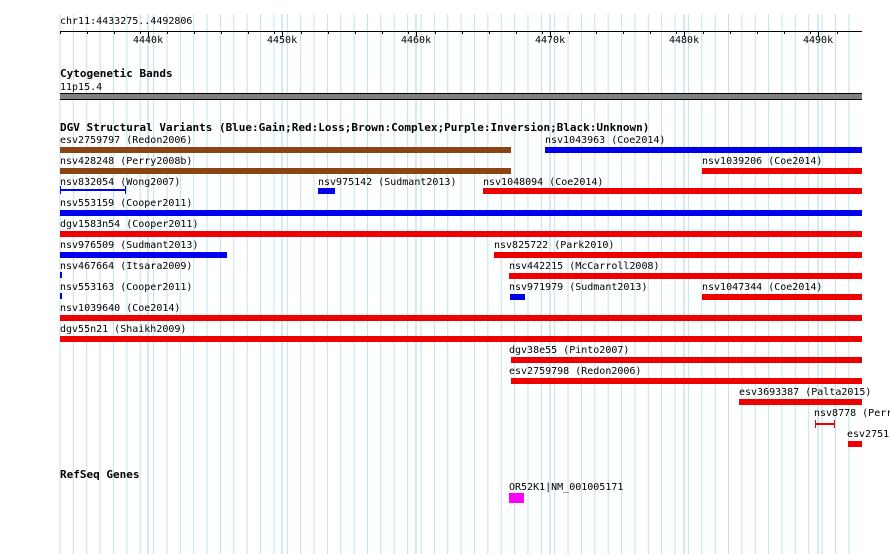  What do you see at coordinates (605, 140) in the screenshot?
I see `dgv-feature-label: nsv1043963 (Coe2014)` at bounding box center [605, 140].